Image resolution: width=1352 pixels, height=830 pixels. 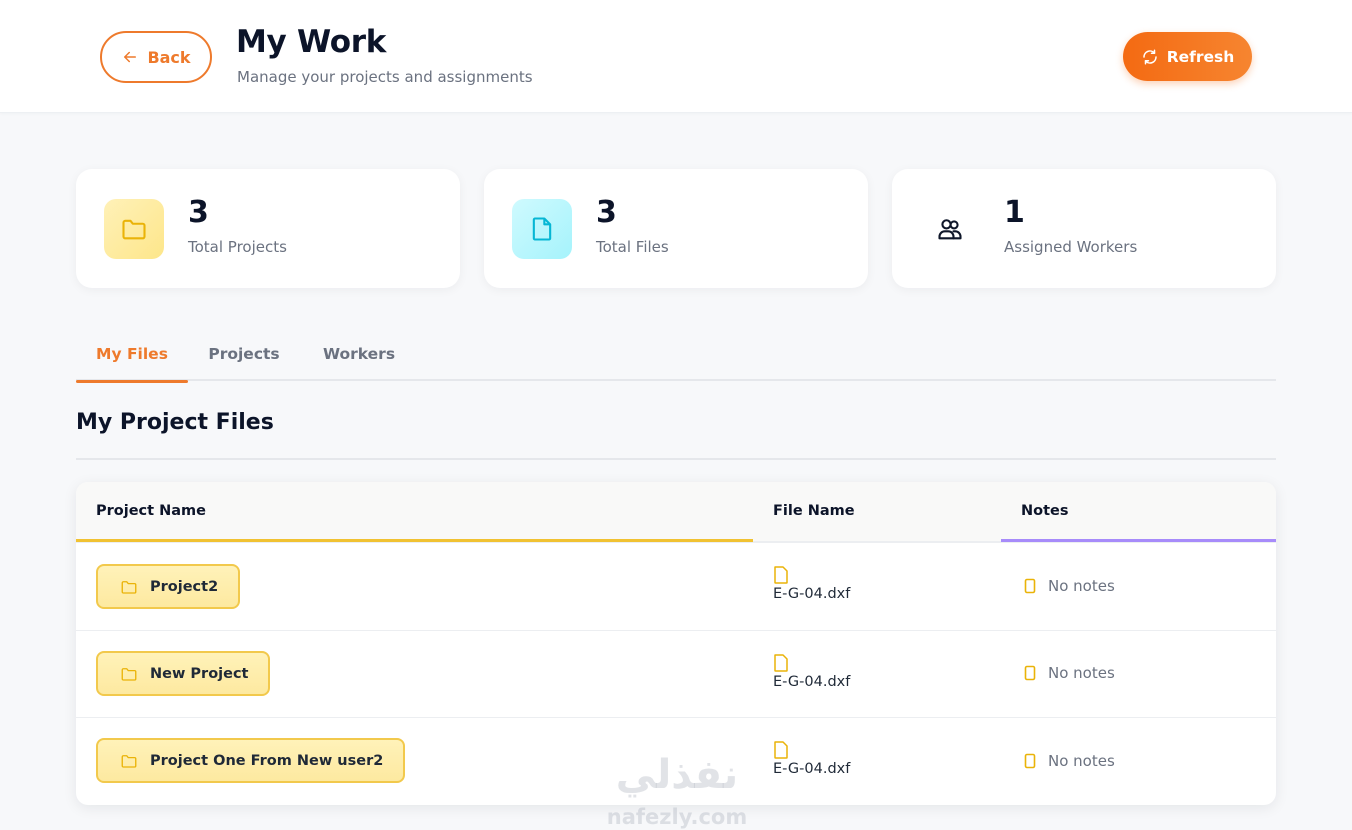 I want to click on table-header: Project Name File Name Notes, so click(x=676, y=512).